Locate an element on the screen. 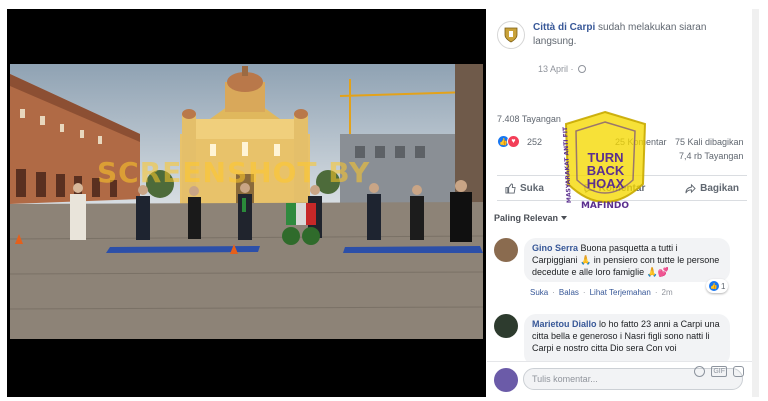 The width and height of the screenshot is (768, 401). views-total: 7.408 Tayangan is located at coordinates (529, 119).